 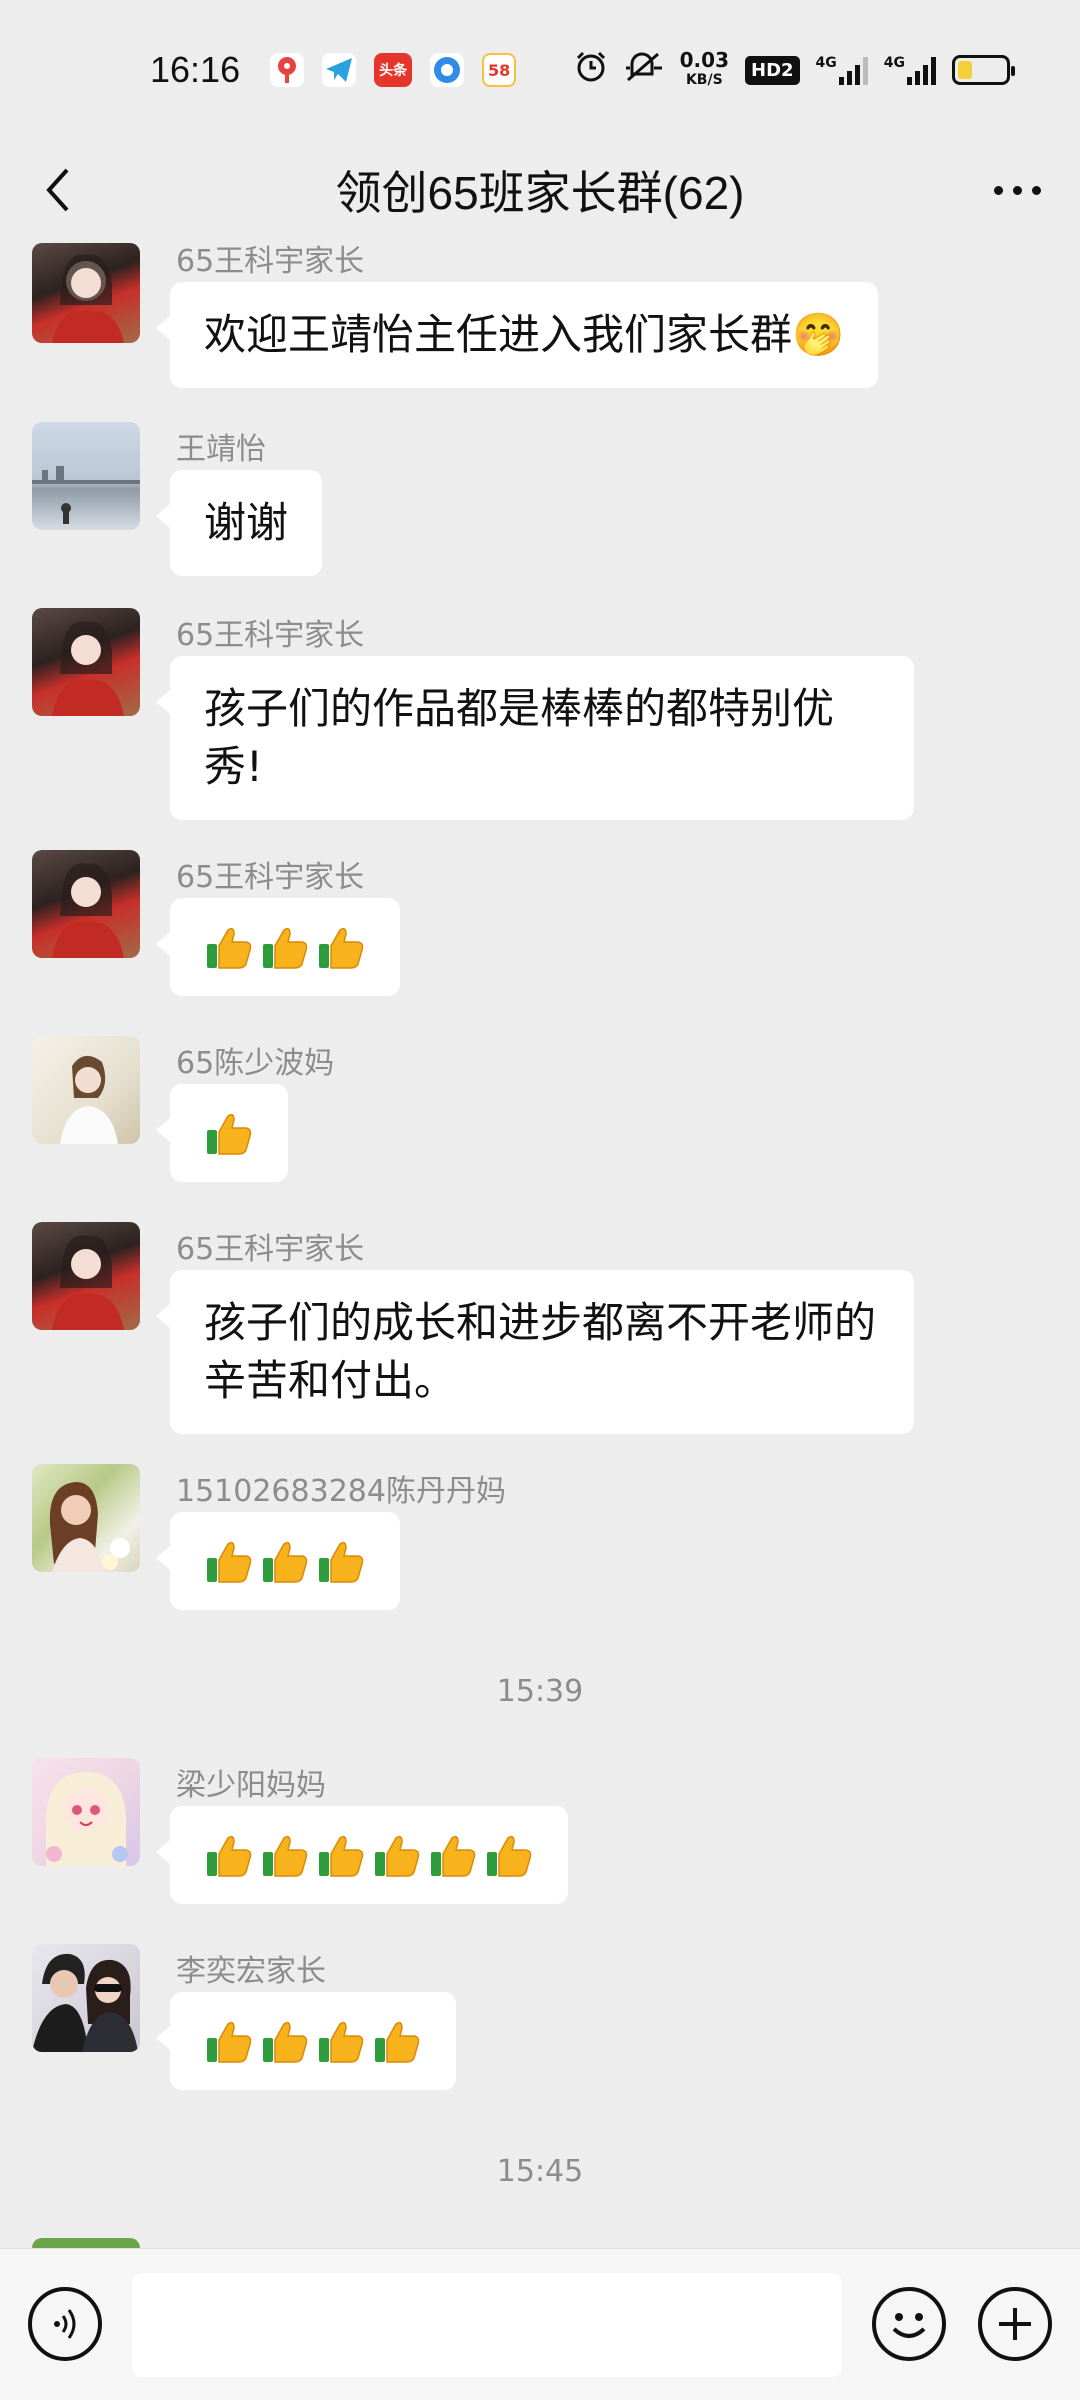 I want to click on emoji-button, so click(x=909, y=2324).